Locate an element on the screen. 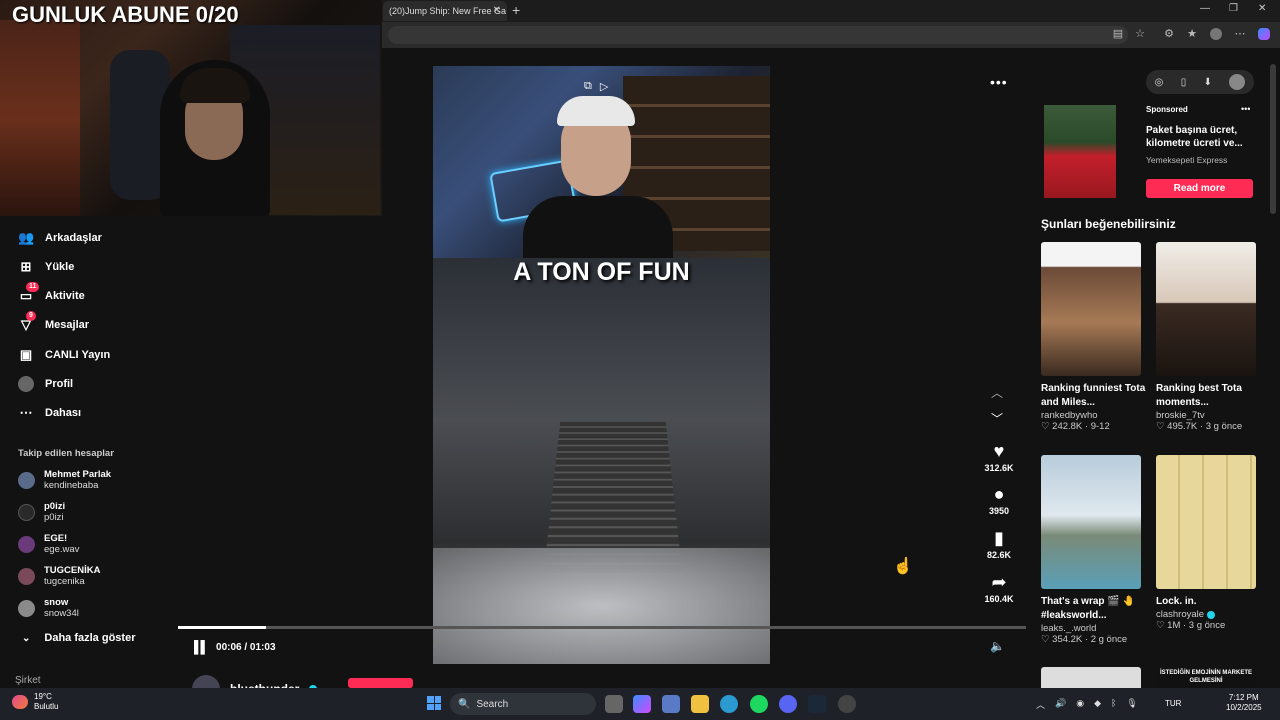  account-handle: p0izi is located at coordinates (54, 517).